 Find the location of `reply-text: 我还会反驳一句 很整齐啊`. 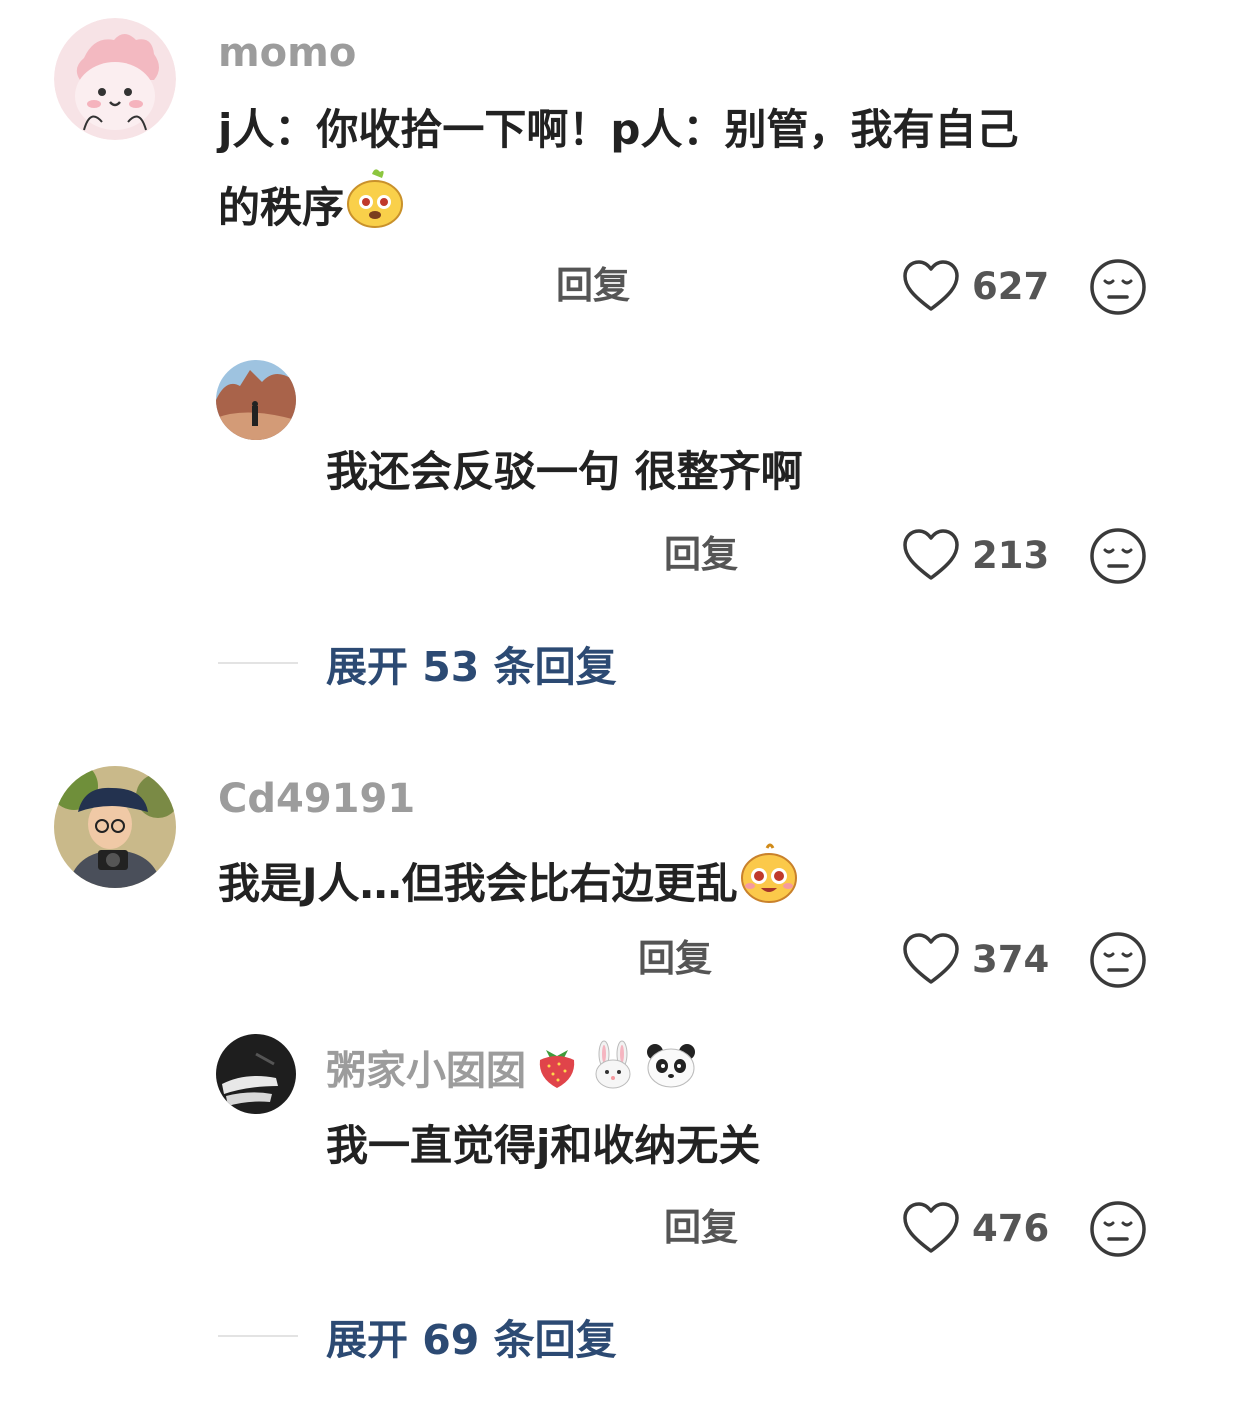

reply-text: 我还会反驳一句 很整齐啊 is located at coordinates (564, 471).